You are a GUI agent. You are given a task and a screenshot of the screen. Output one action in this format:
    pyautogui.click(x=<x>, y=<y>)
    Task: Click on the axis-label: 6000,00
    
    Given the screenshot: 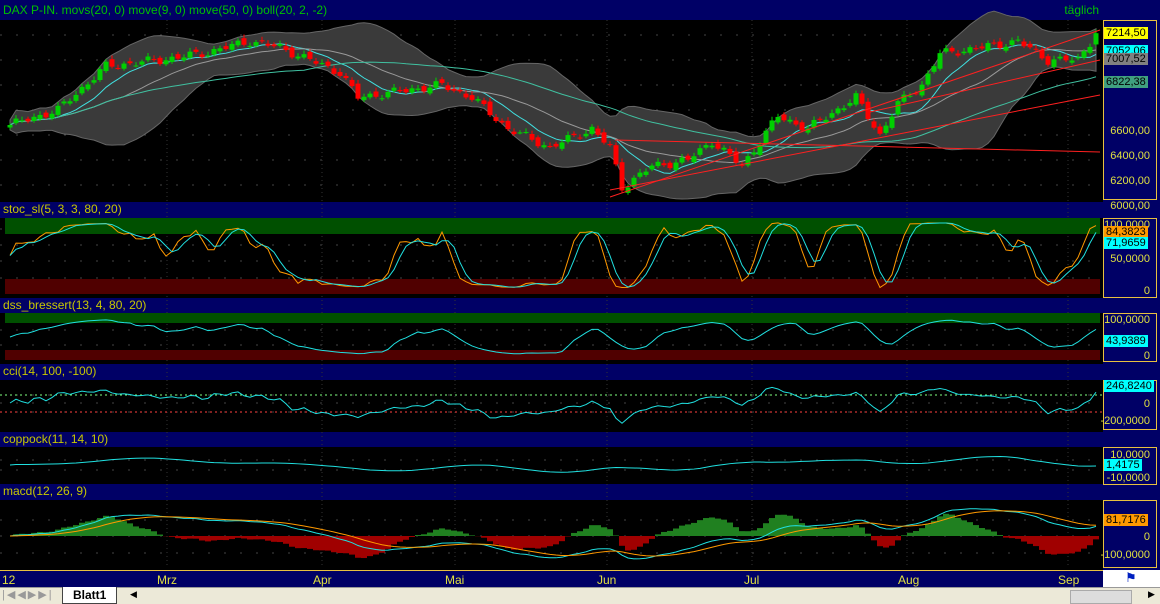 What is the action you would take?
    pyautogui.click(x=1130, y=206)
    